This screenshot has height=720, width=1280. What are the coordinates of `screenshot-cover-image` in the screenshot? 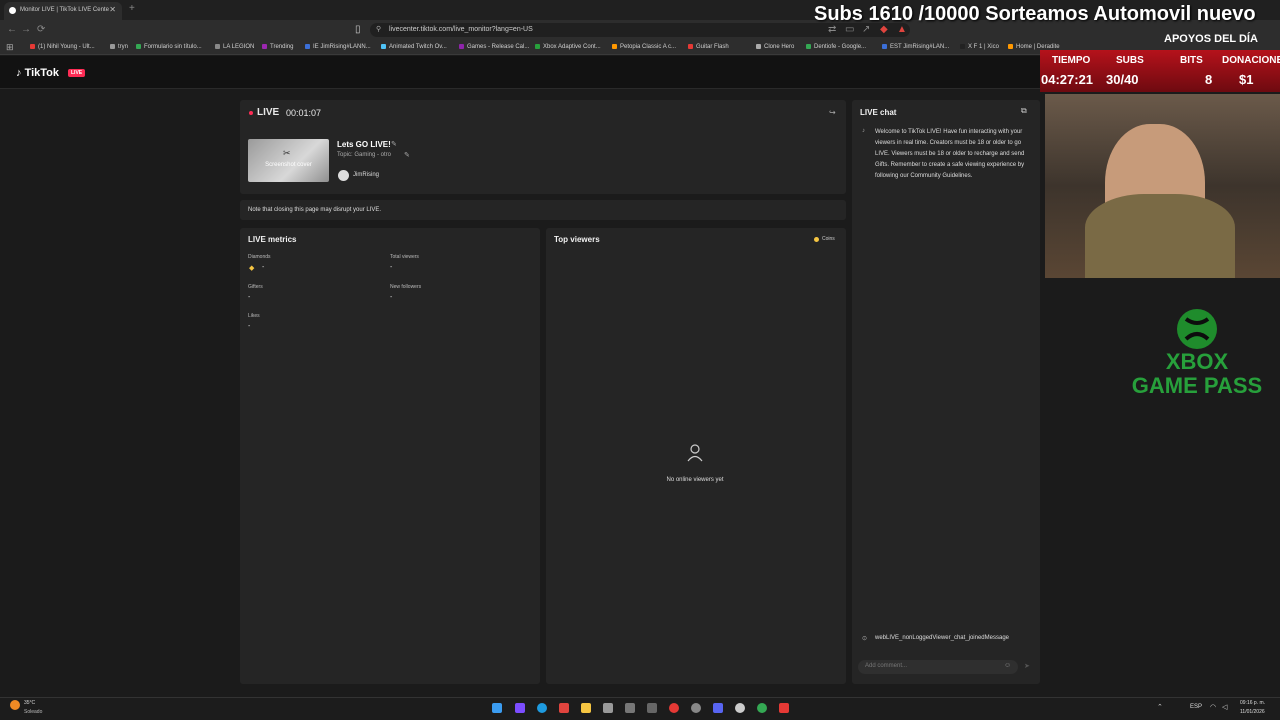 It's located at (288, 160).